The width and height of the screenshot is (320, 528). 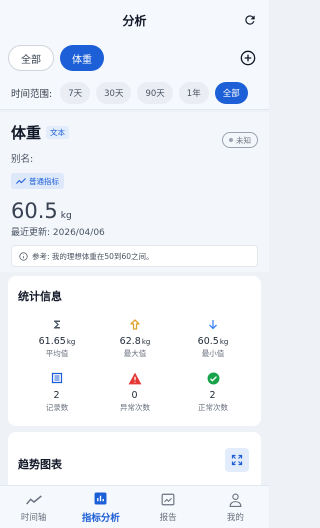 What do you see at coordinates (213, 353) in the screenshot?
I see `stat-min-label: 最小值` at bounding box center [213, 353].